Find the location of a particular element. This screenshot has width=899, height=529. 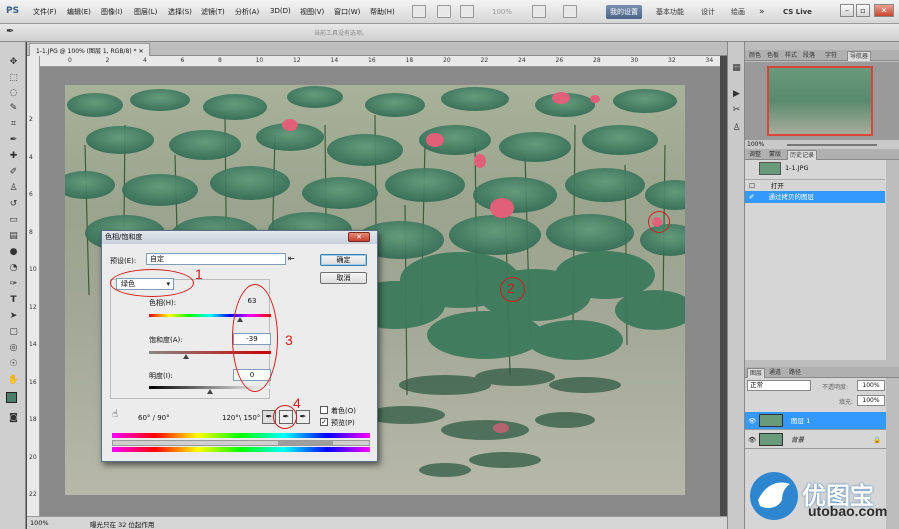

tab-styles: 样式 is located at coordinates (791, 56).